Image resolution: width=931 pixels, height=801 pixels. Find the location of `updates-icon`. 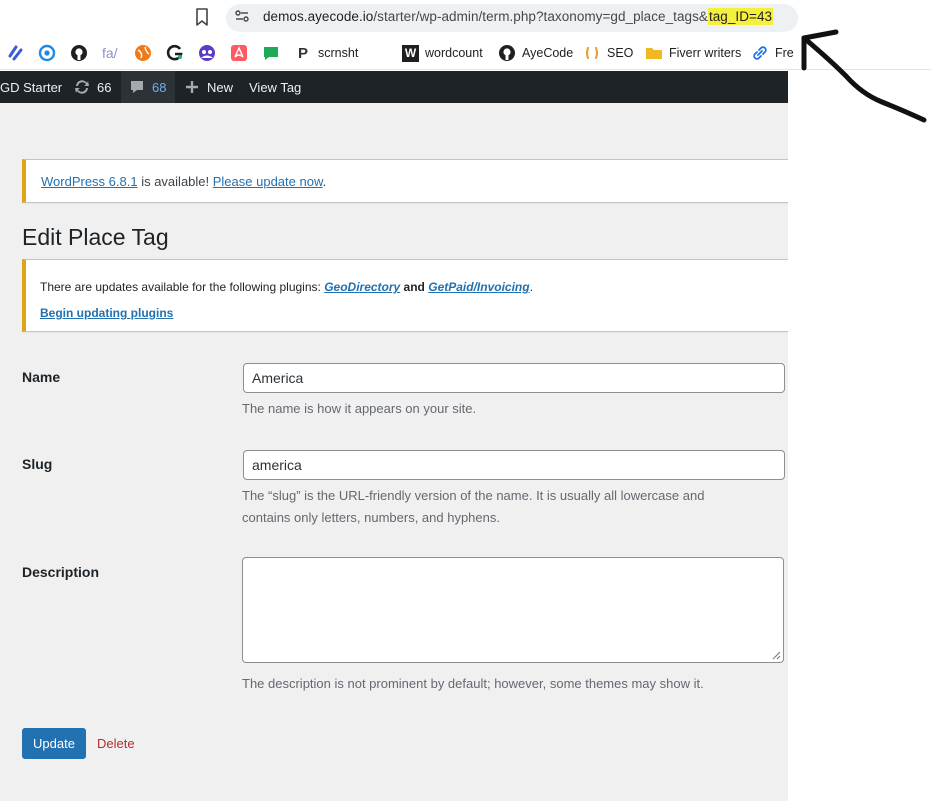

updates-icon is located at coordinates (82, 87).